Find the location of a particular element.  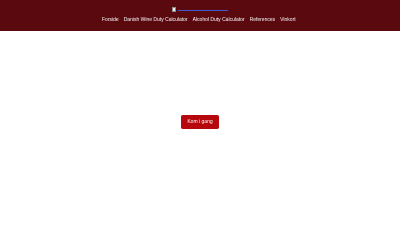

nav-item-references: References is located at coordinates (263, 20).